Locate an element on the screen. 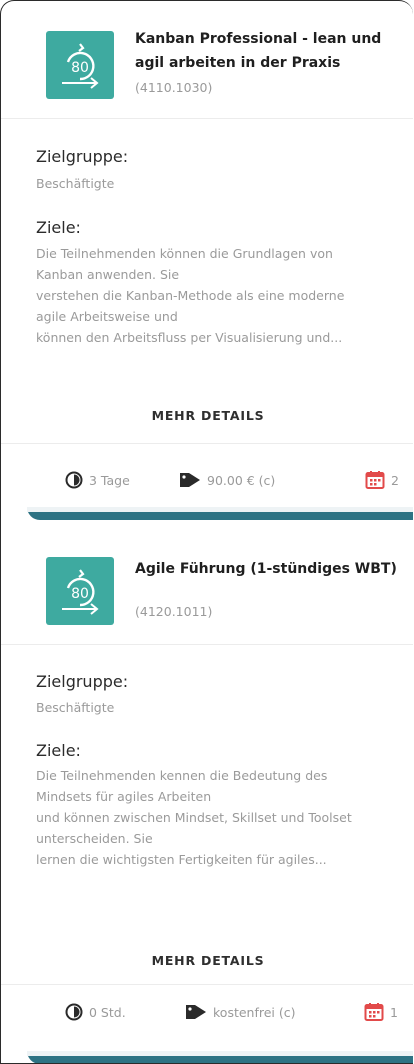 Image resolution: width=414 pixels, height=1064 pixels. course-code: (4120.1011) is located at coordinates (174, 611).